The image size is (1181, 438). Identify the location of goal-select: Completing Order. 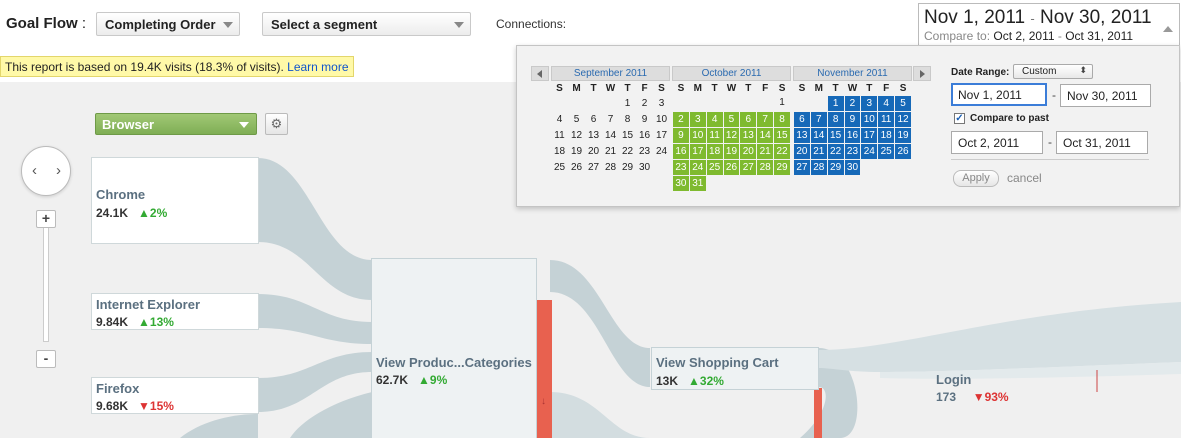
(168, 24).